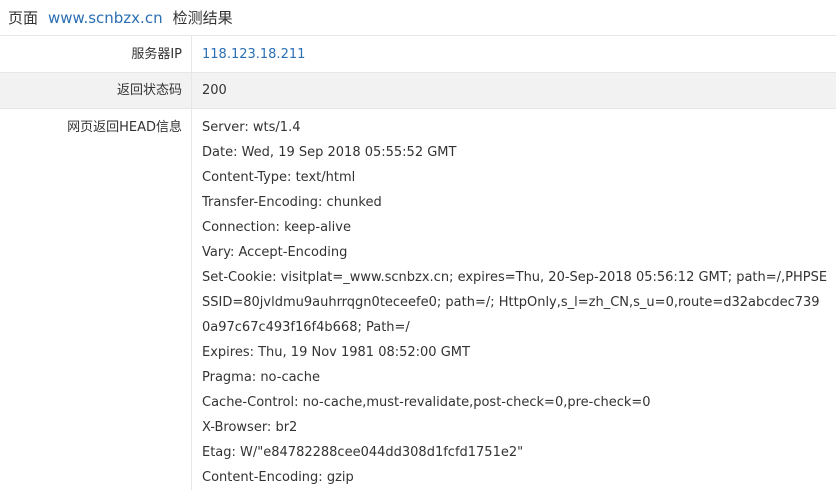 The width and height of the screenshot is (836, 490). I want to click on header-suffix: 检测结果, so click(202, 18).